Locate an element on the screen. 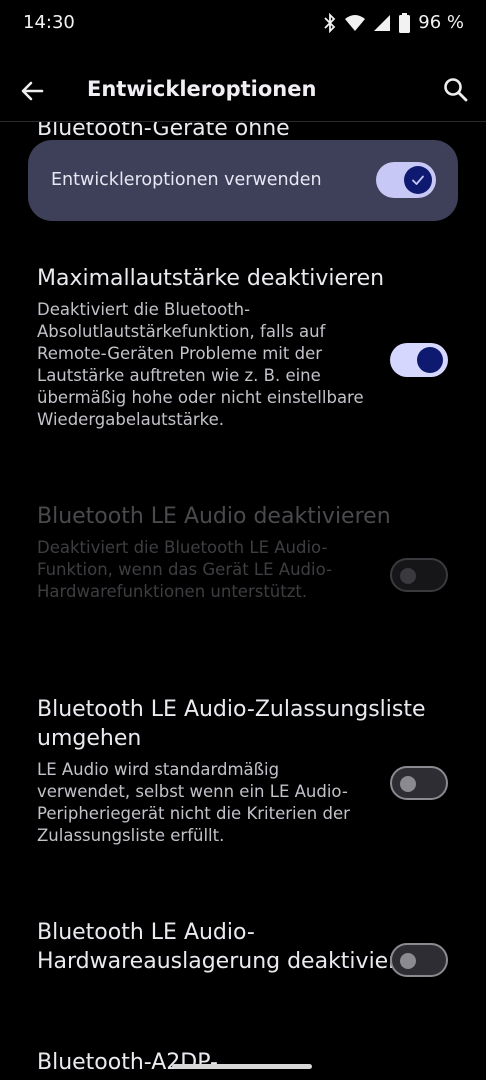 This screenshot has width=486, height=1080. partial-setting-bottom: Bluetooth-A2DP- is located at coordinates (247, 1062).